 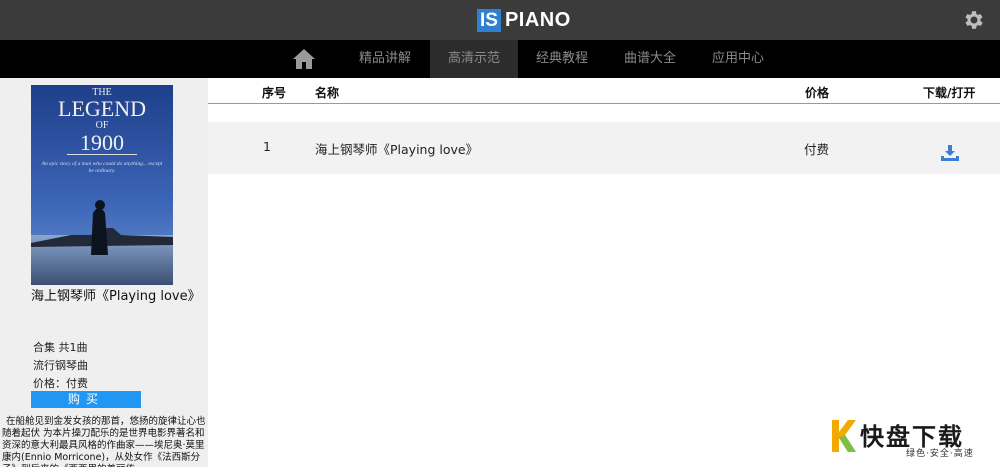 What do you see at coordinates (940, 454) in the screenshot?
I see `watermark-subtitle: 绿色·安全·高速` at bounding box center [940, 454].